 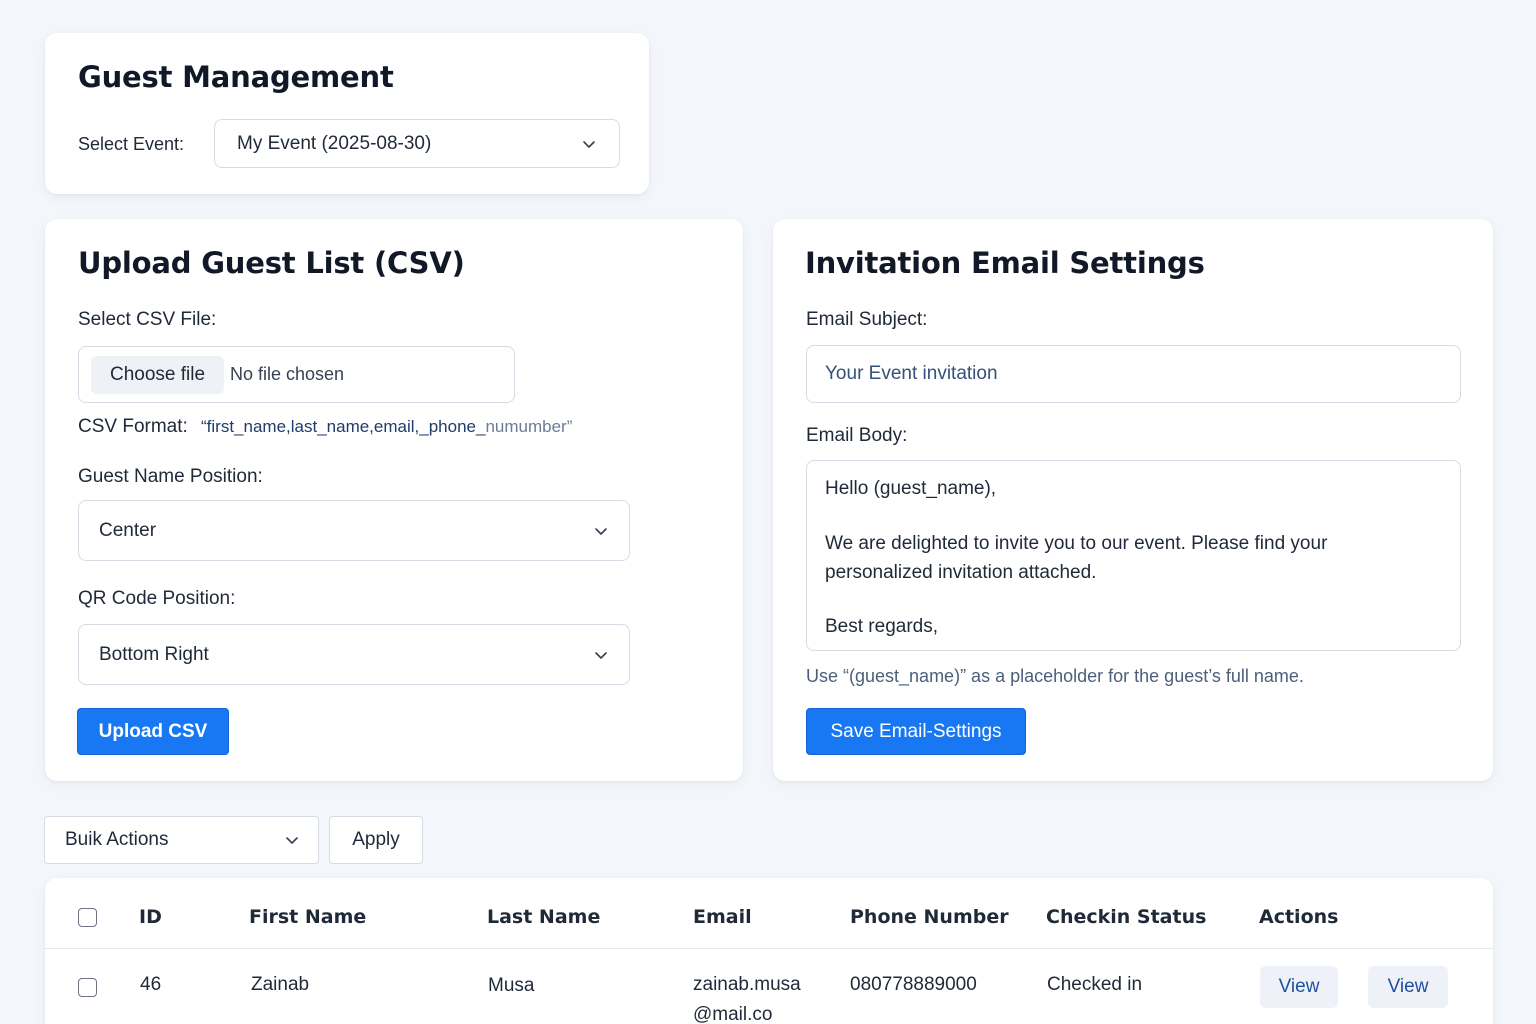 I want to click on header-last-name: Last Name, so click(x=543, y=917).